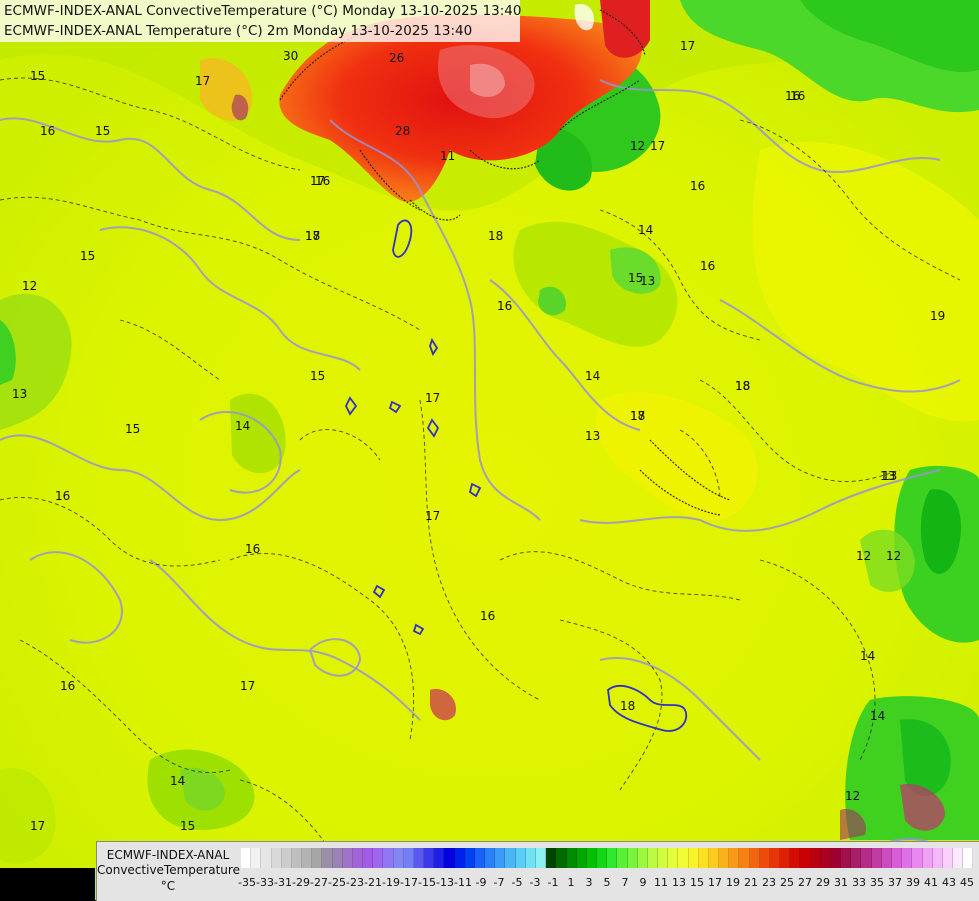 This screenshot has height=901, width=979. Describe the element at coordinates (168, 870) in the screenshot. I see `legend-variable: ConvectiveTemperature` at that location.